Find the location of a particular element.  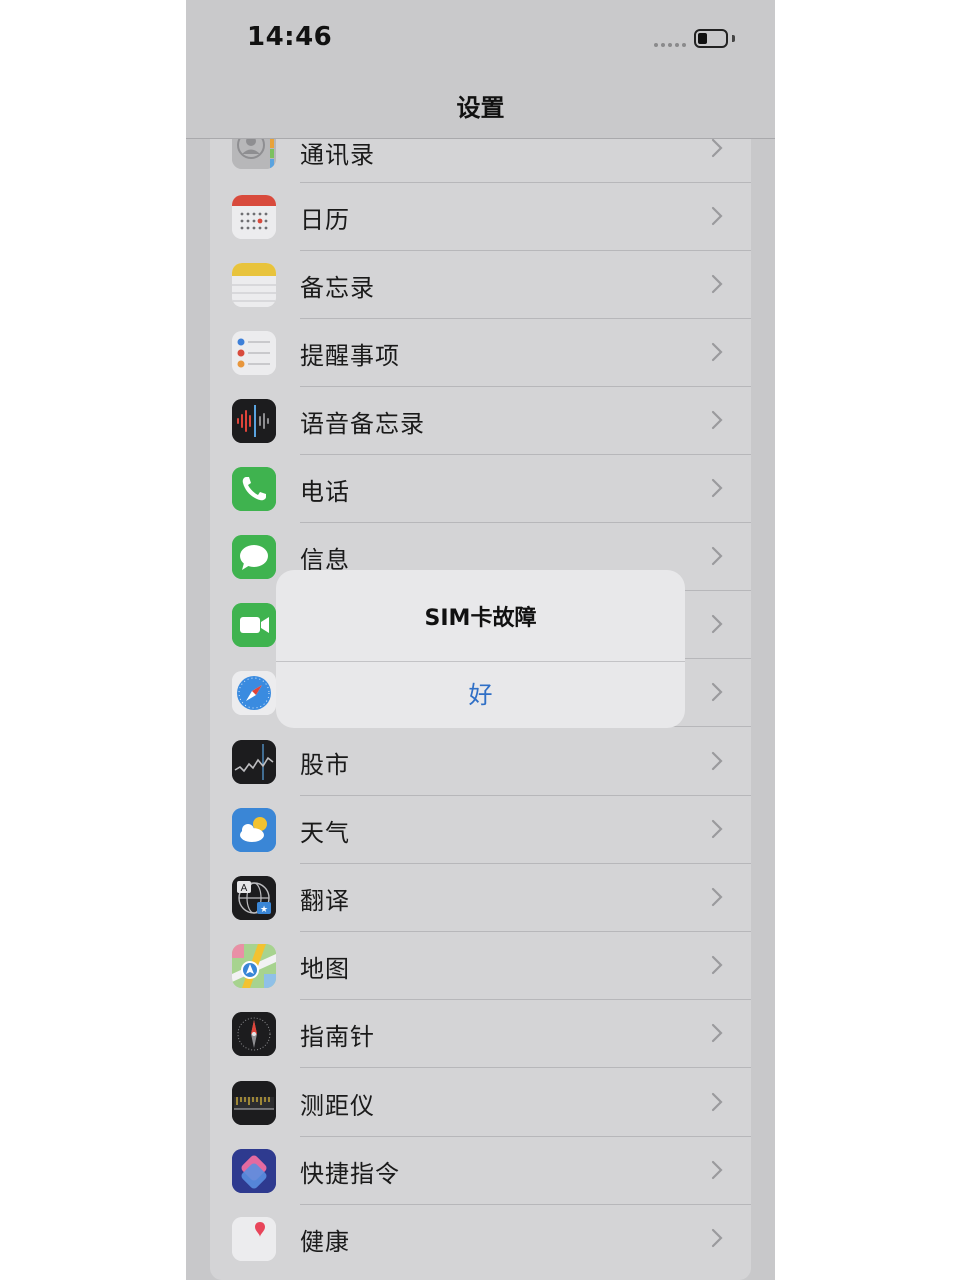

voice-memos-icon is located at coordinates (254, 421).